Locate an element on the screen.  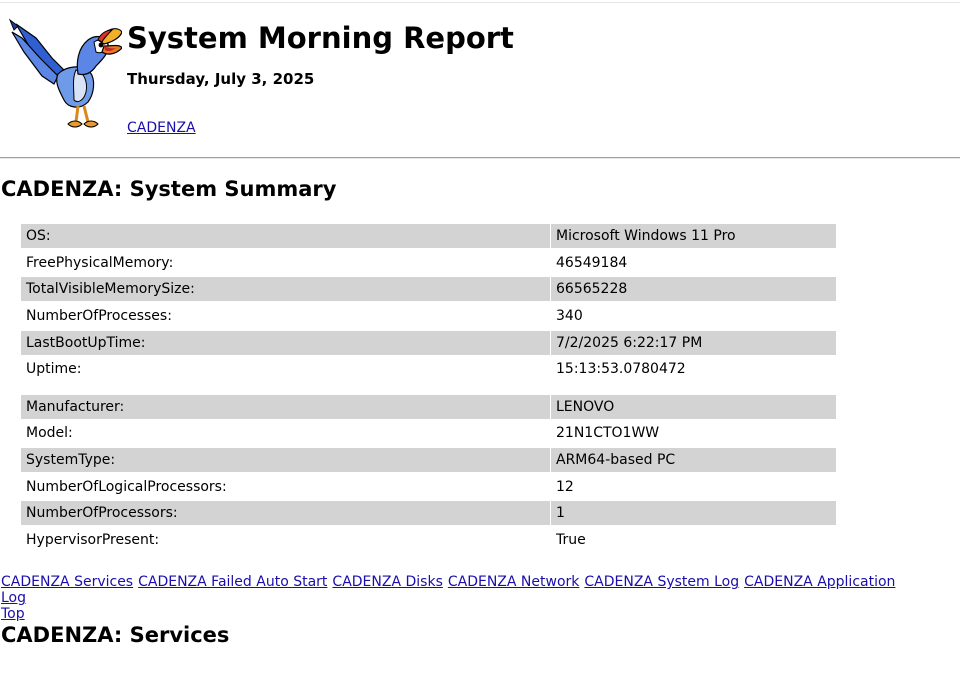
nav-link-failed-auto-start: CADENZA Failed Auto Start is located at coordinates (232, 582).